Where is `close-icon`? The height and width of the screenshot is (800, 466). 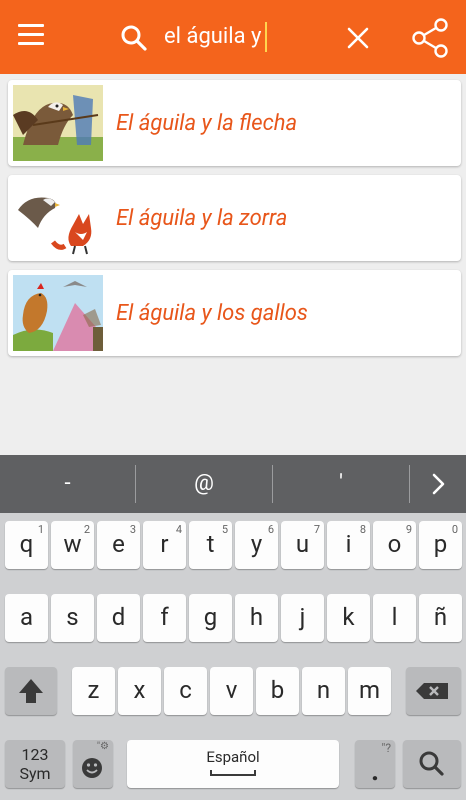 close-icon is located at coordinates (358, 38).